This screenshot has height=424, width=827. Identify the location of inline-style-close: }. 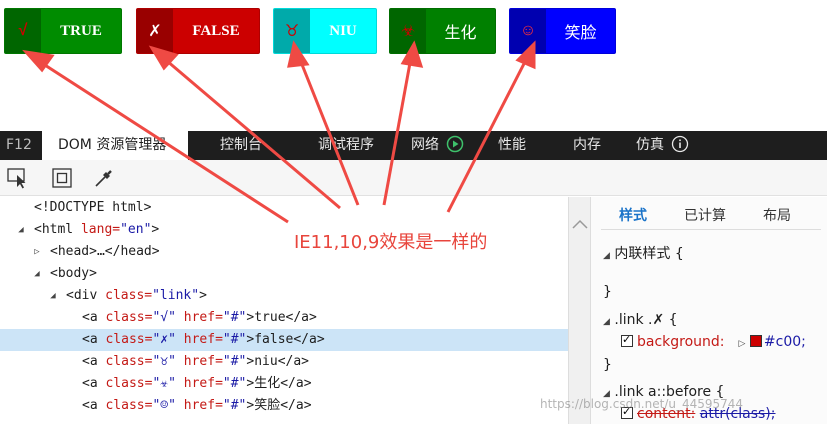
(607, 292).